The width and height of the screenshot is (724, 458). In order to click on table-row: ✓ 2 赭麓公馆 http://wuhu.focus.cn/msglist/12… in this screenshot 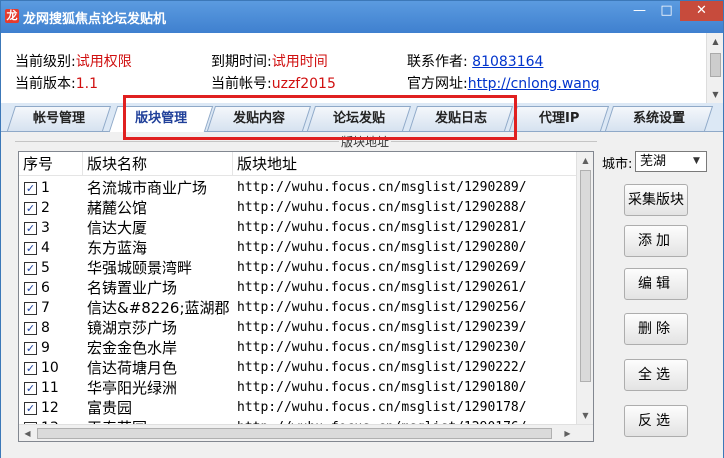, I will do `click(298, 208)`.